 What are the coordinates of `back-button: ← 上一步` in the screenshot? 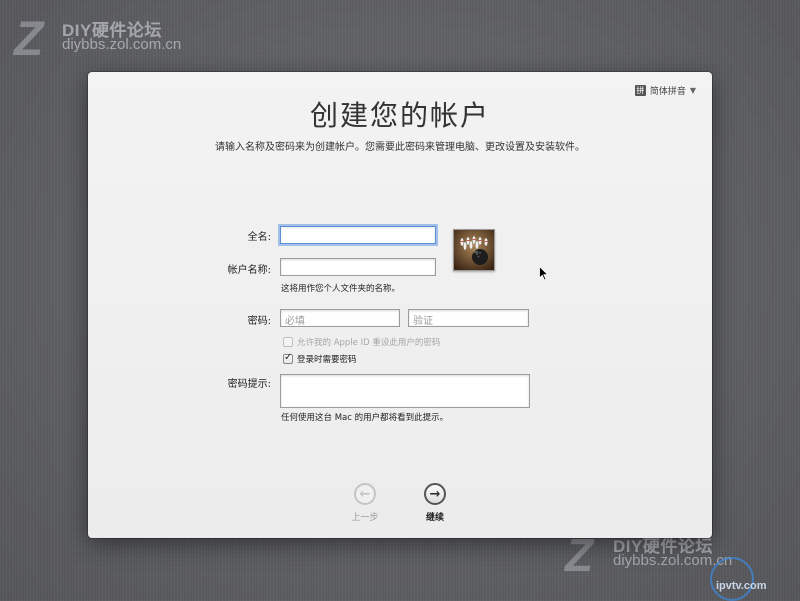 It's located at (365, 503).